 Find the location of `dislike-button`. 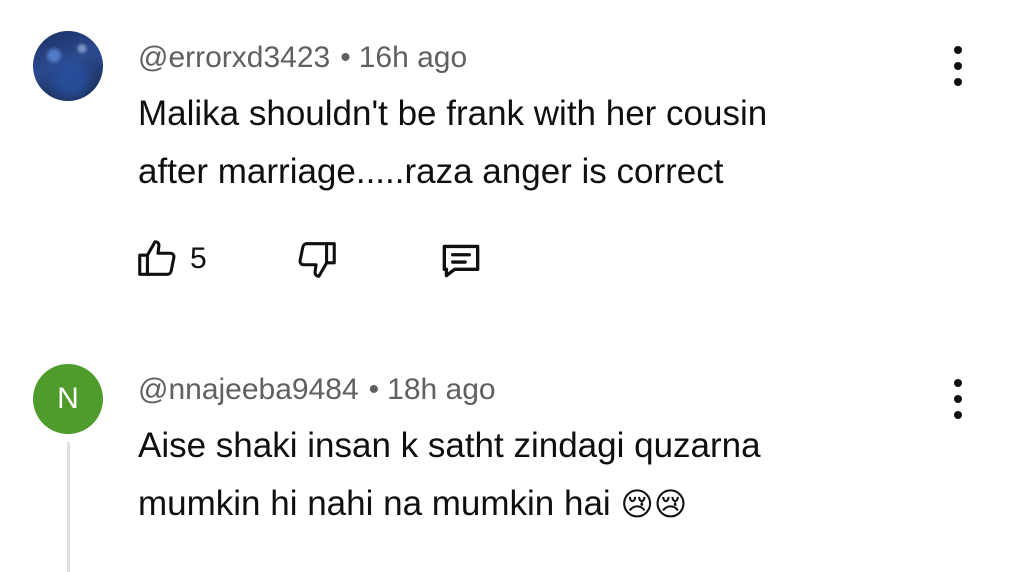

dislike-button is located at coordinates (317, 259).